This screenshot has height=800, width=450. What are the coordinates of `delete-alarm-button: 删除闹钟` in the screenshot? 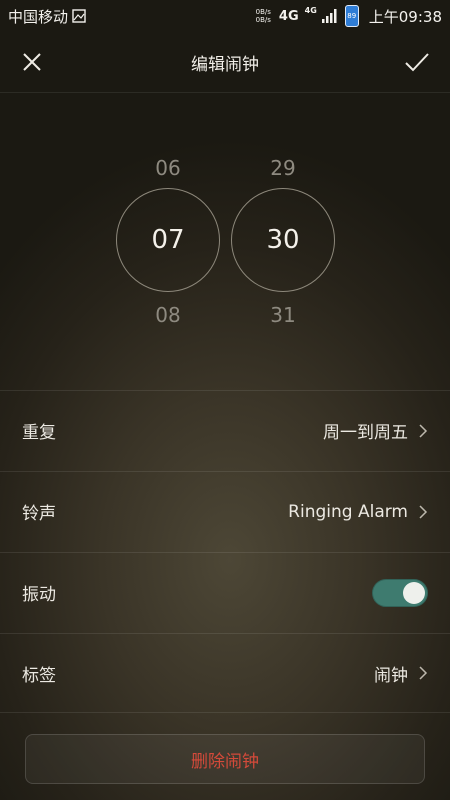 It's located at (225, 759).